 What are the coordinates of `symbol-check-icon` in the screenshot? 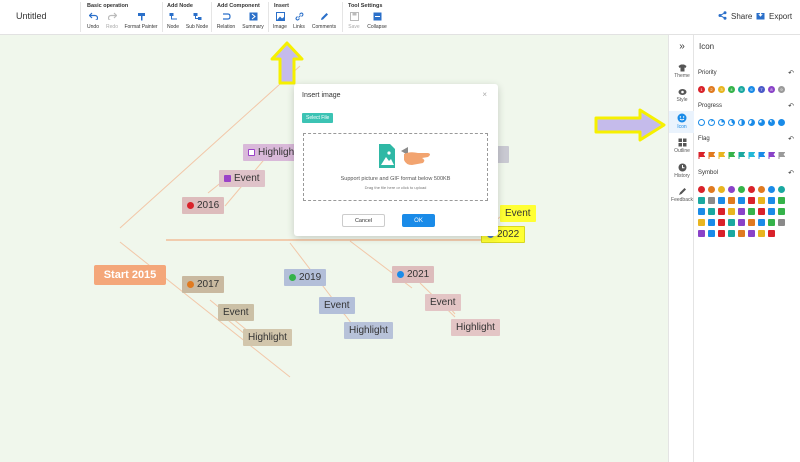 It's located at (741, 189).